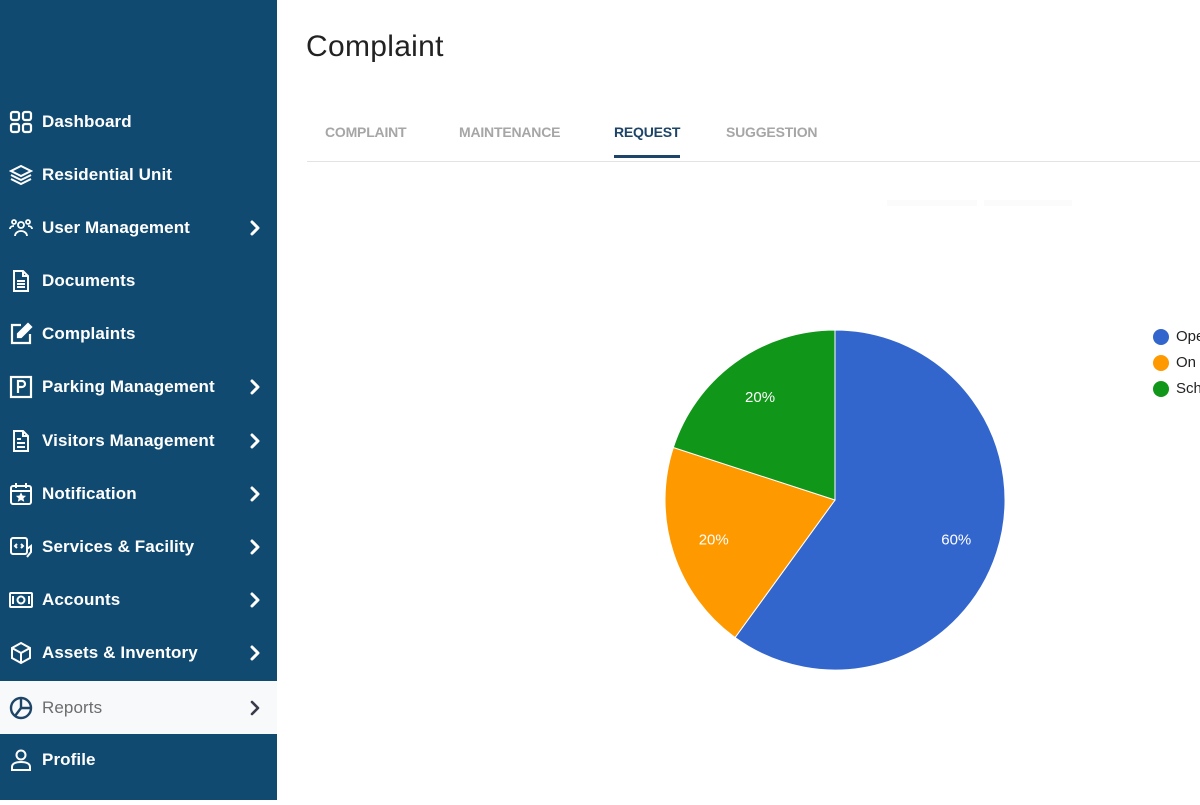  I want to click on sidebar-item-label: Complaints, so click(89, 333).